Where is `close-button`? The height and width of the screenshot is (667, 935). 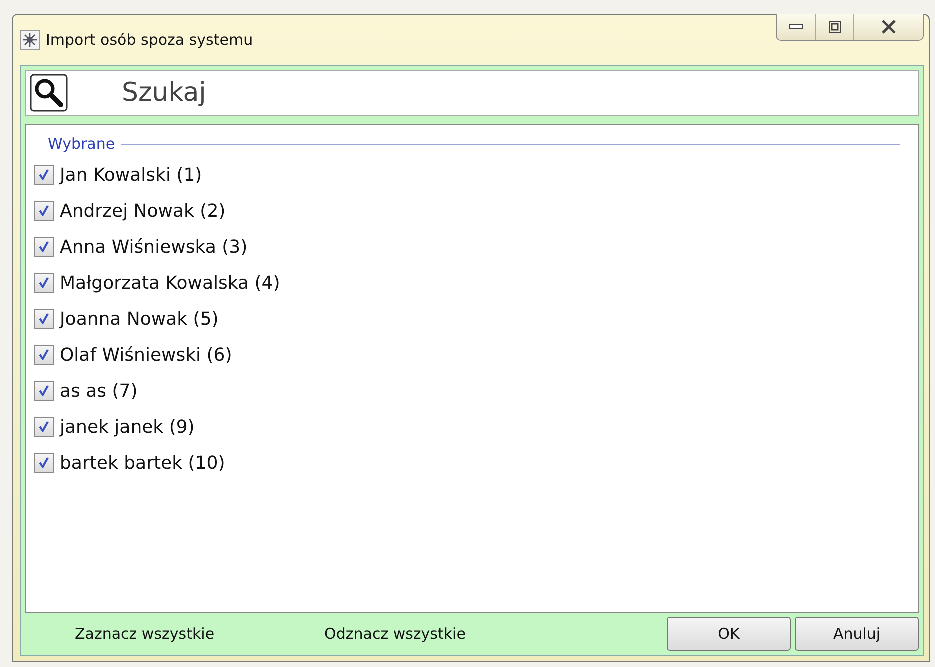
close-button is located at coordinates (888, 27).